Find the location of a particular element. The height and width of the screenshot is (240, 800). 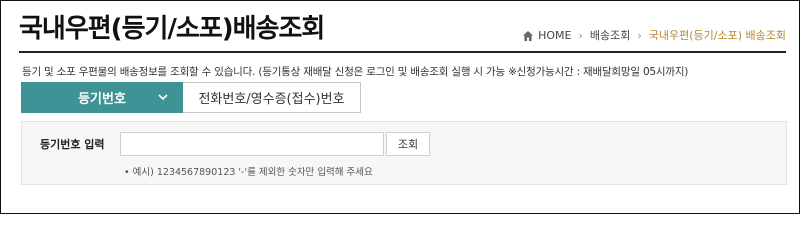

home-icon is located at coordinates (528, 36).